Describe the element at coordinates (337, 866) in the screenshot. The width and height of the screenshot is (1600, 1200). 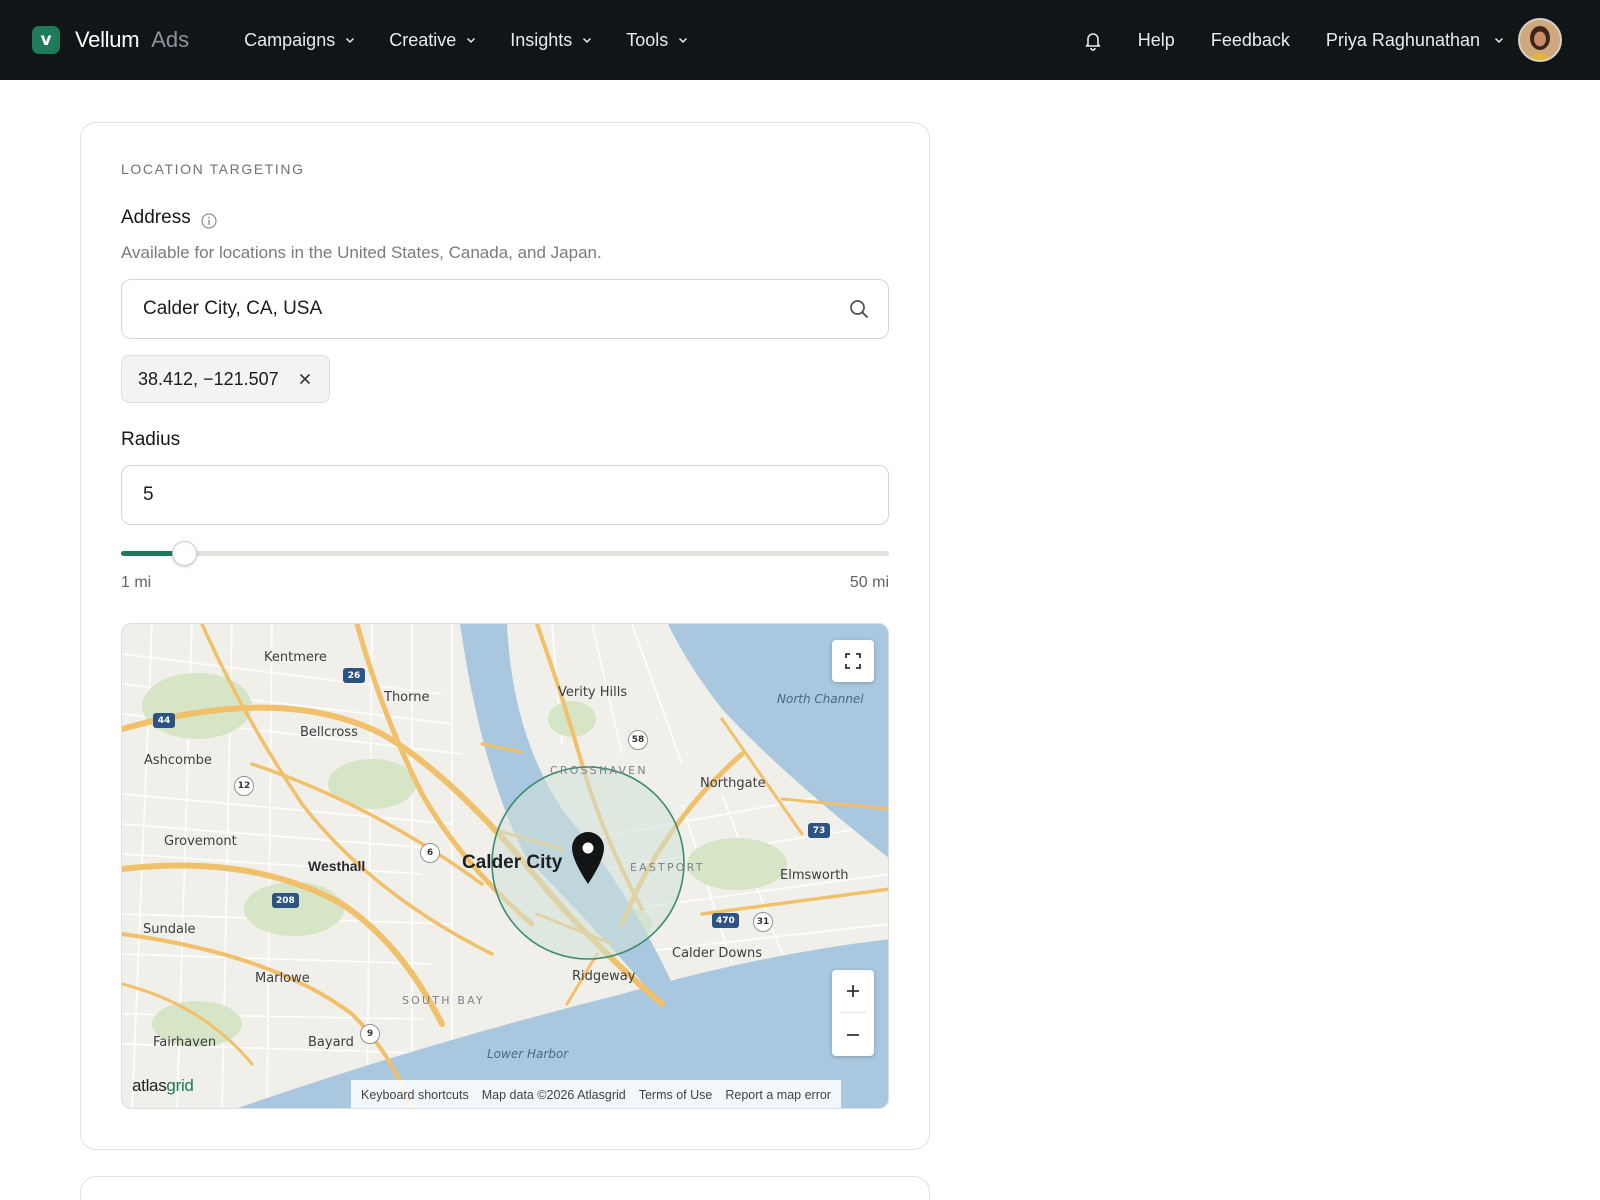
I see `place-label: Westhall` at that location.